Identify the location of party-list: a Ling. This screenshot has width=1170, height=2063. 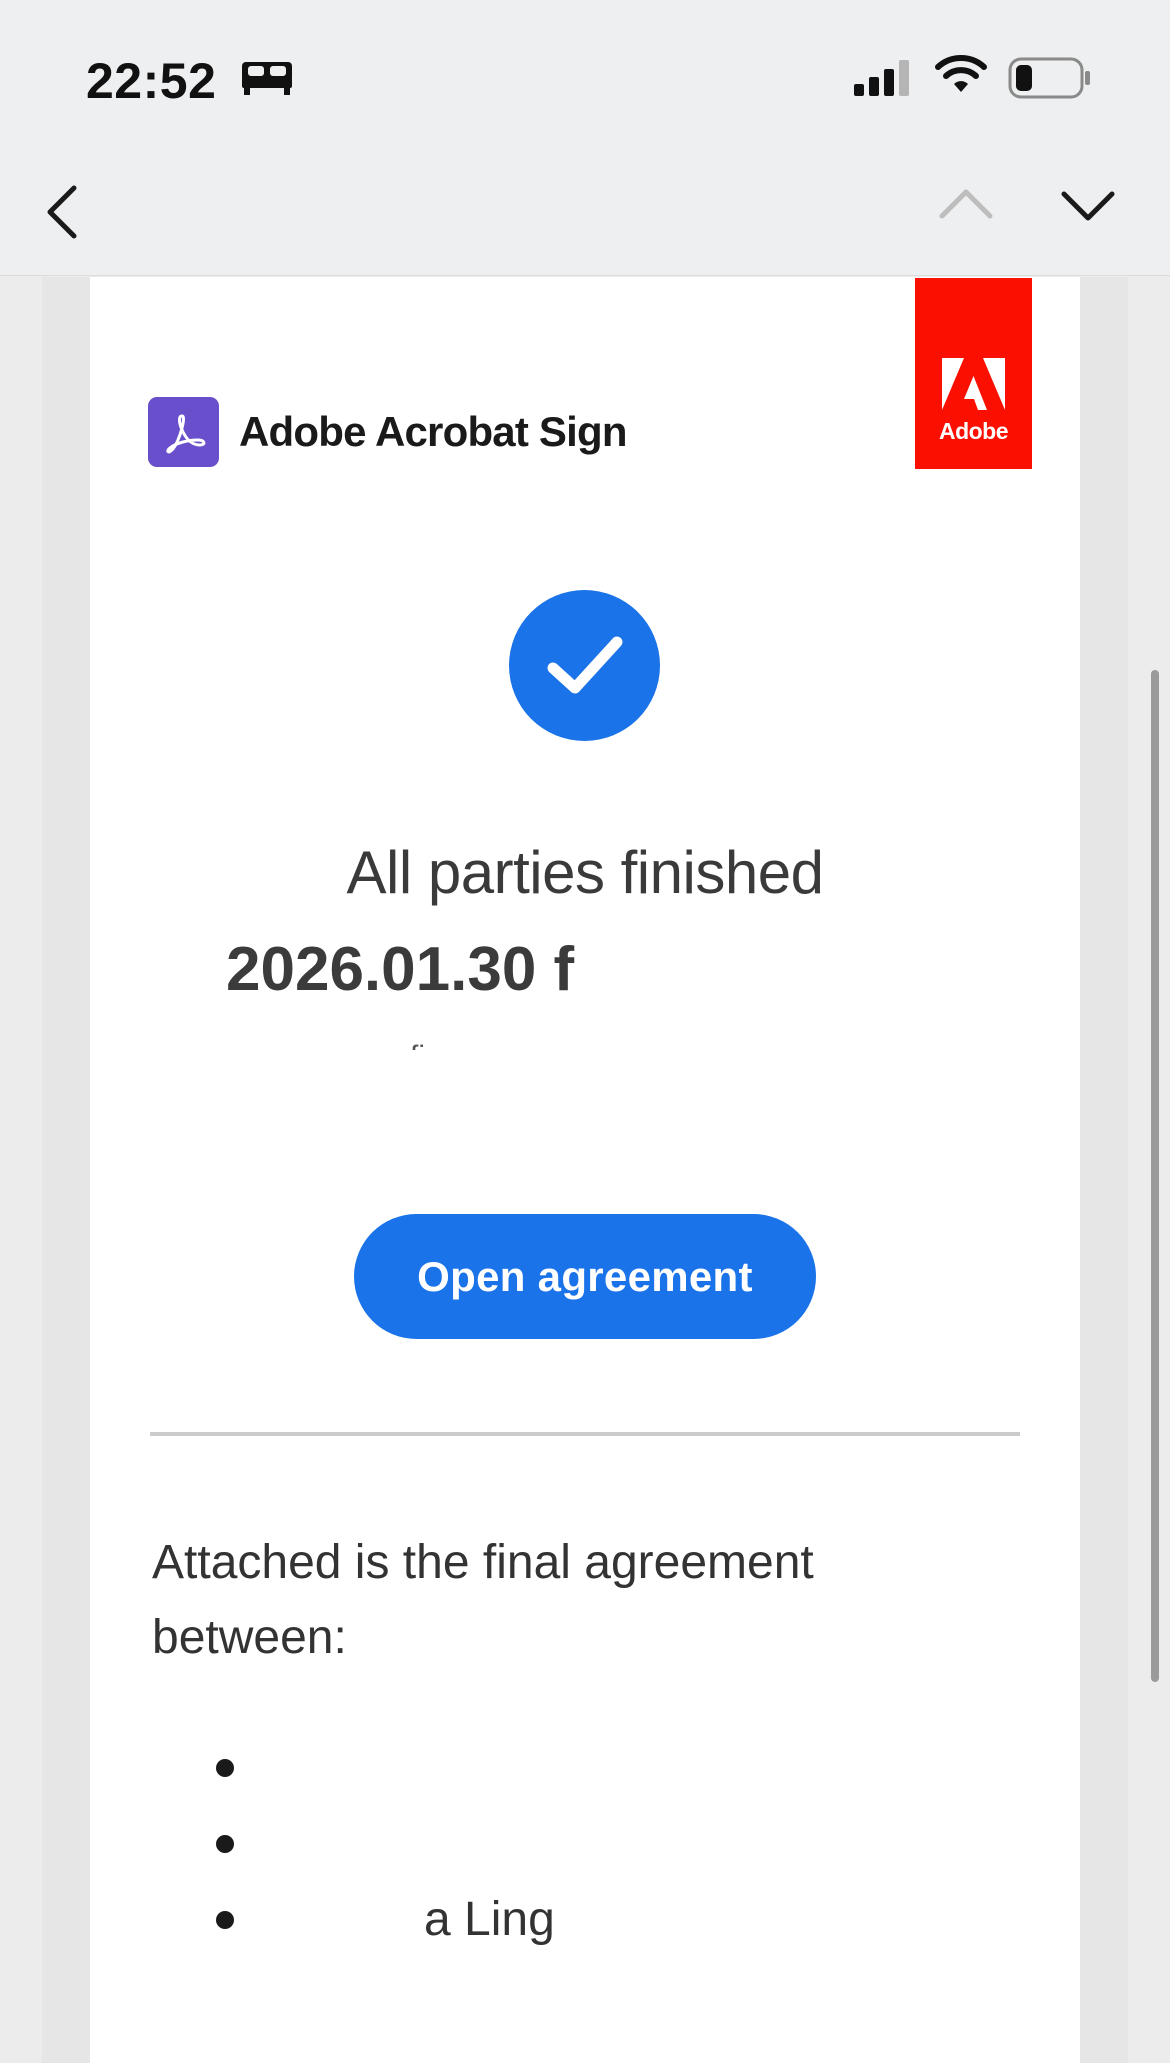
(552, 1844).